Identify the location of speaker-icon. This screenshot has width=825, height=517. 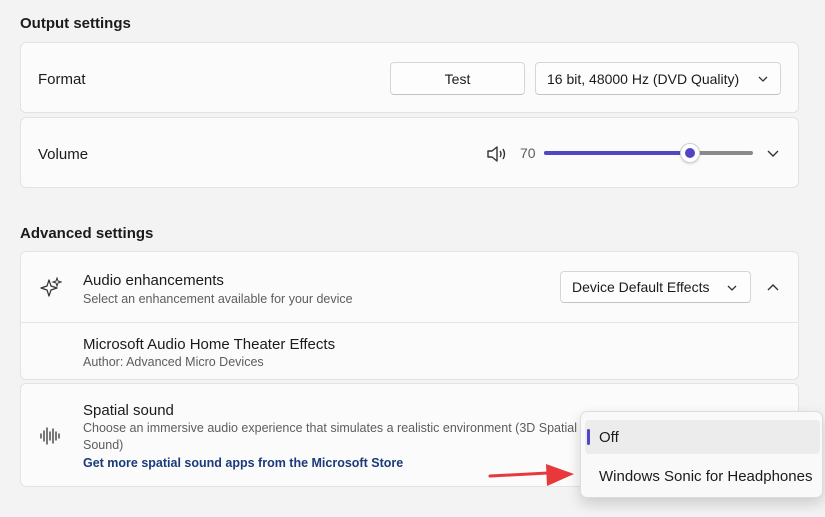
(498, 154).